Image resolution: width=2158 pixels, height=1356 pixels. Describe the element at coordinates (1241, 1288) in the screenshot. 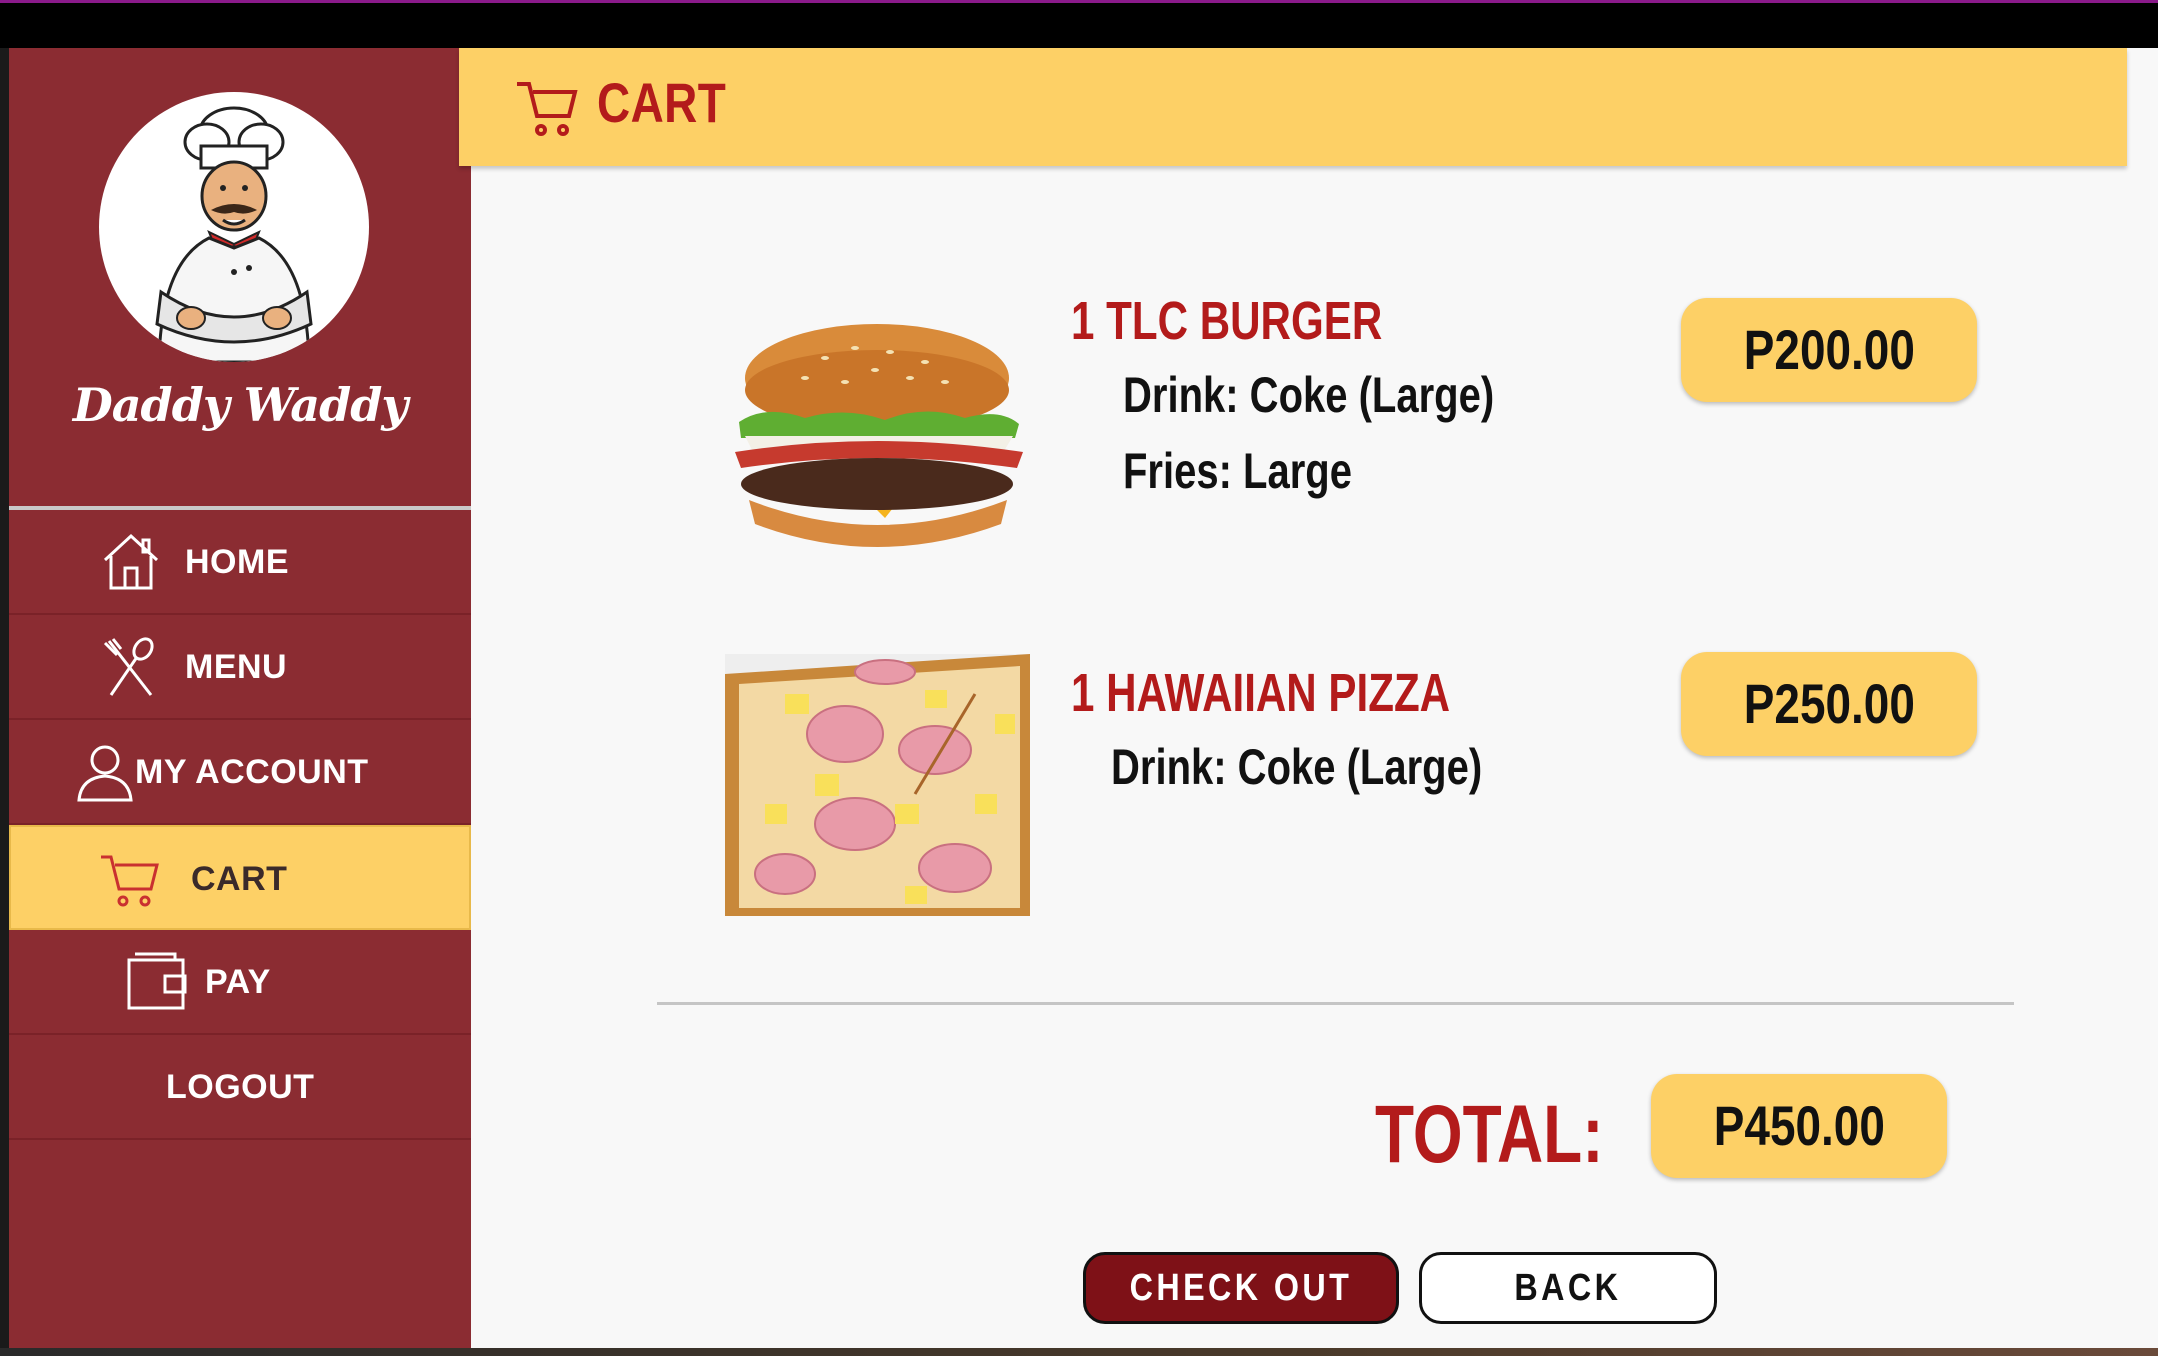

I see `checkout-button: CHECK OUT` at that location.